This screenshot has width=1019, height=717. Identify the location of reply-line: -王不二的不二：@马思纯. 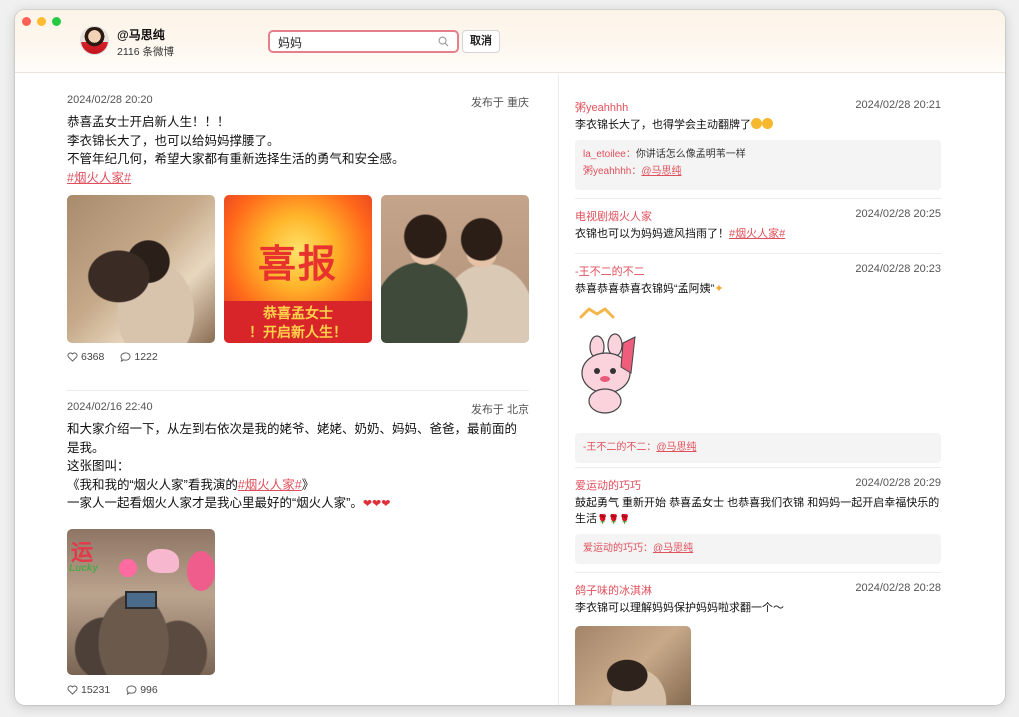
(758, 447).